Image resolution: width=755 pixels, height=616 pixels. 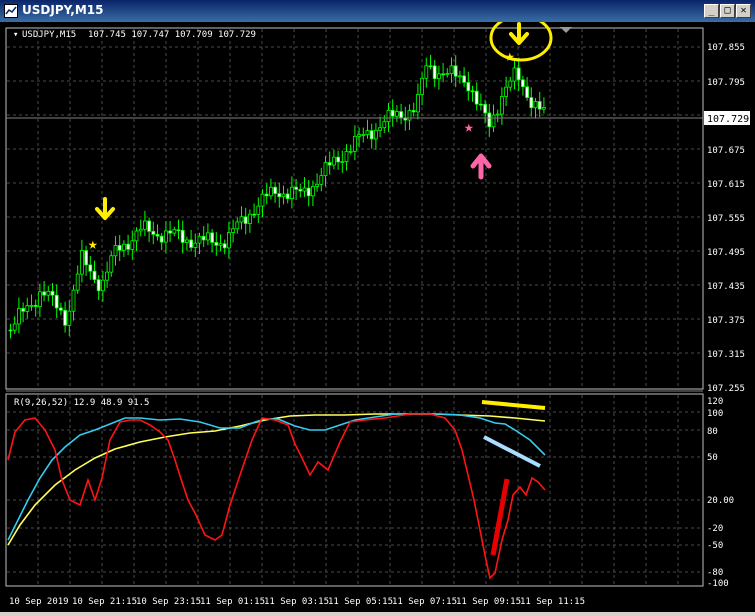 I want to click on level-label: -100, so click(x=718, y=584).